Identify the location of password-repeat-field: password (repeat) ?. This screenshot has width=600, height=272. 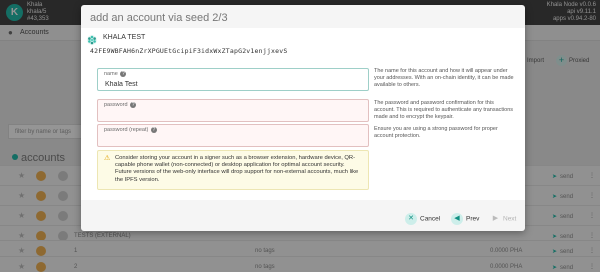
(233, 135).